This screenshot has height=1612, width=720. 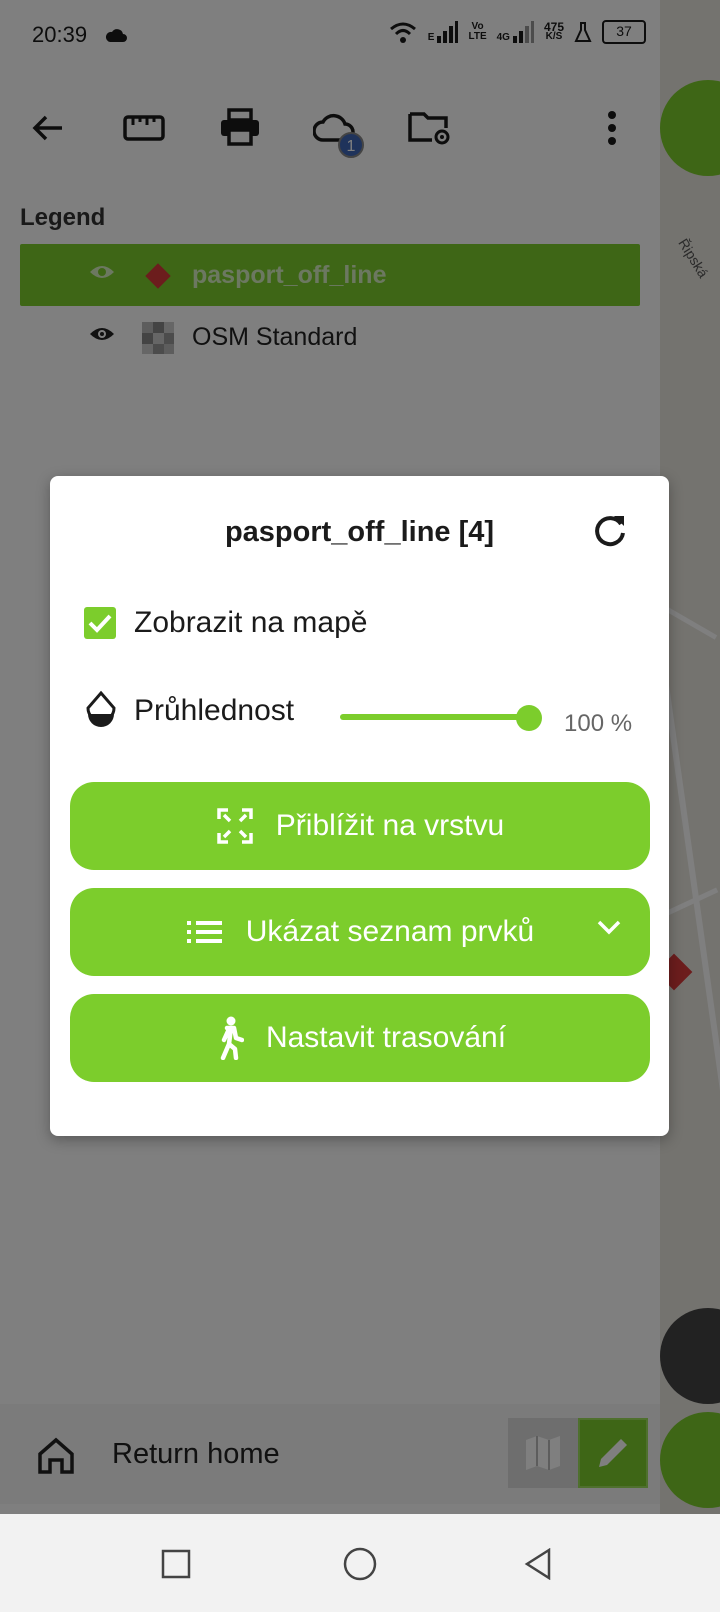 What do you see at coordinates (529, 718) in the screenshot?
I see `opacity-slider-thumb` at bounding box center [529, 718].